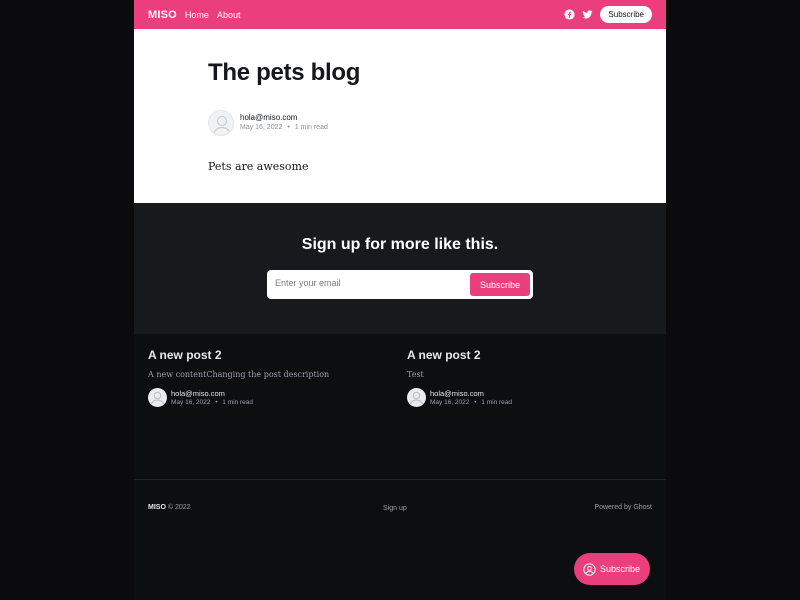  Describe the element at coordinates (258, 166) in the screenshot. I see `post-body: Pets are awesome` at that location.